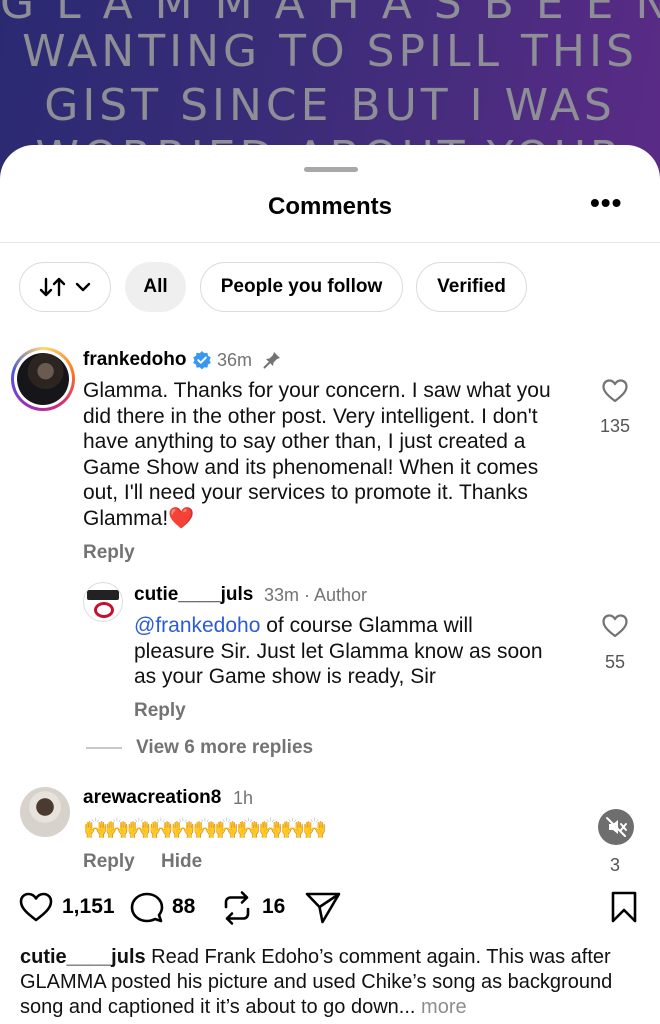 This screenshot has width=660, height=1024. Describe the element at coordinates (614, 865) in the screenshot. I see `count-label: 3` at that location.